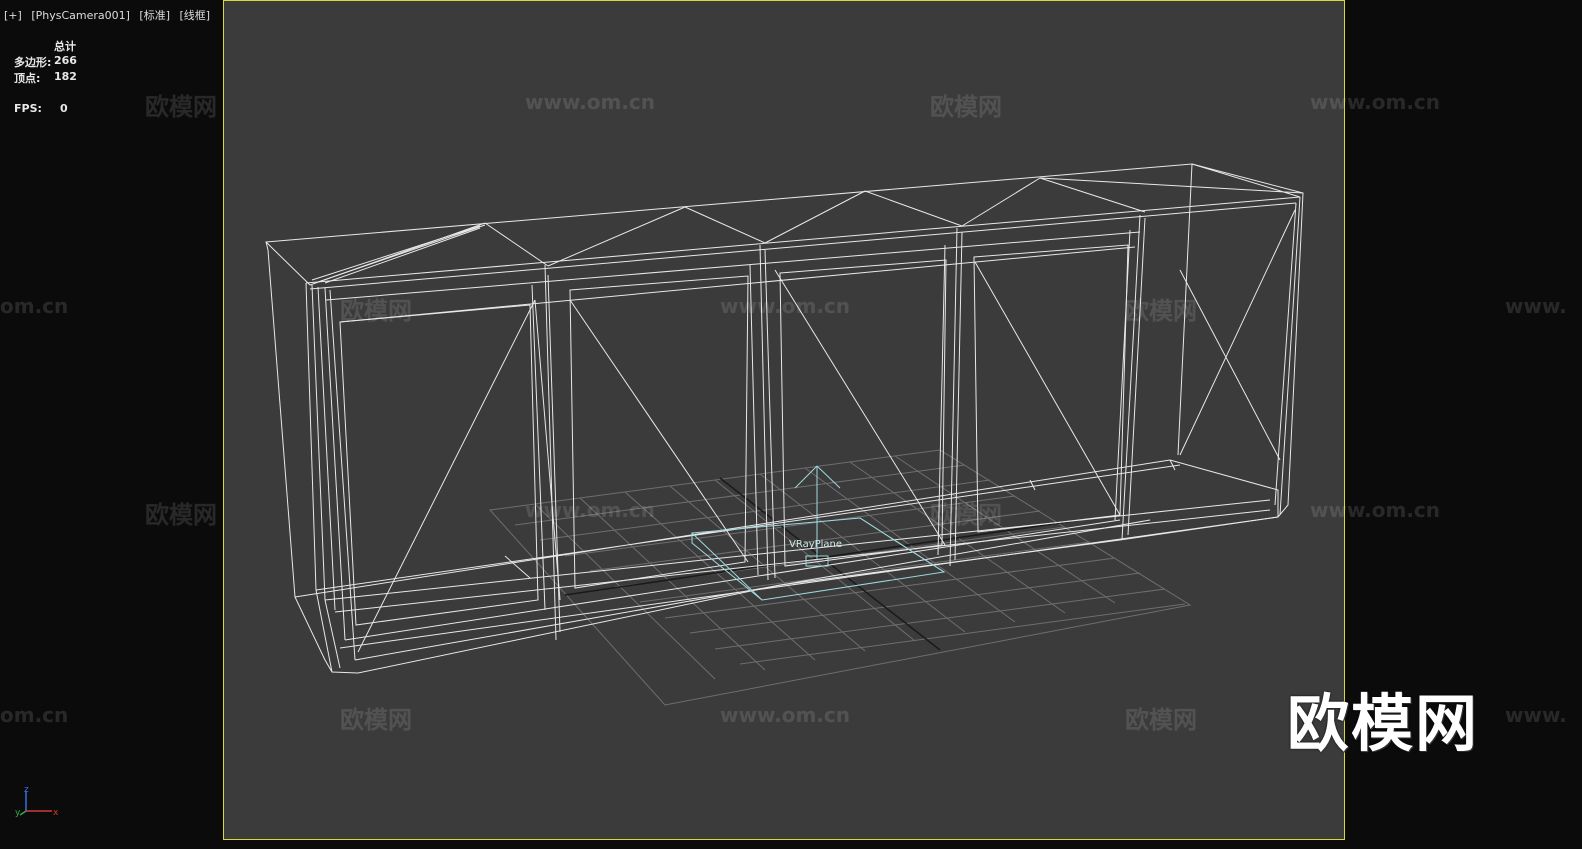 The height and width of the screenshot is (849, 1582). I want to click on axis-y-label: y, so click(18, 813).